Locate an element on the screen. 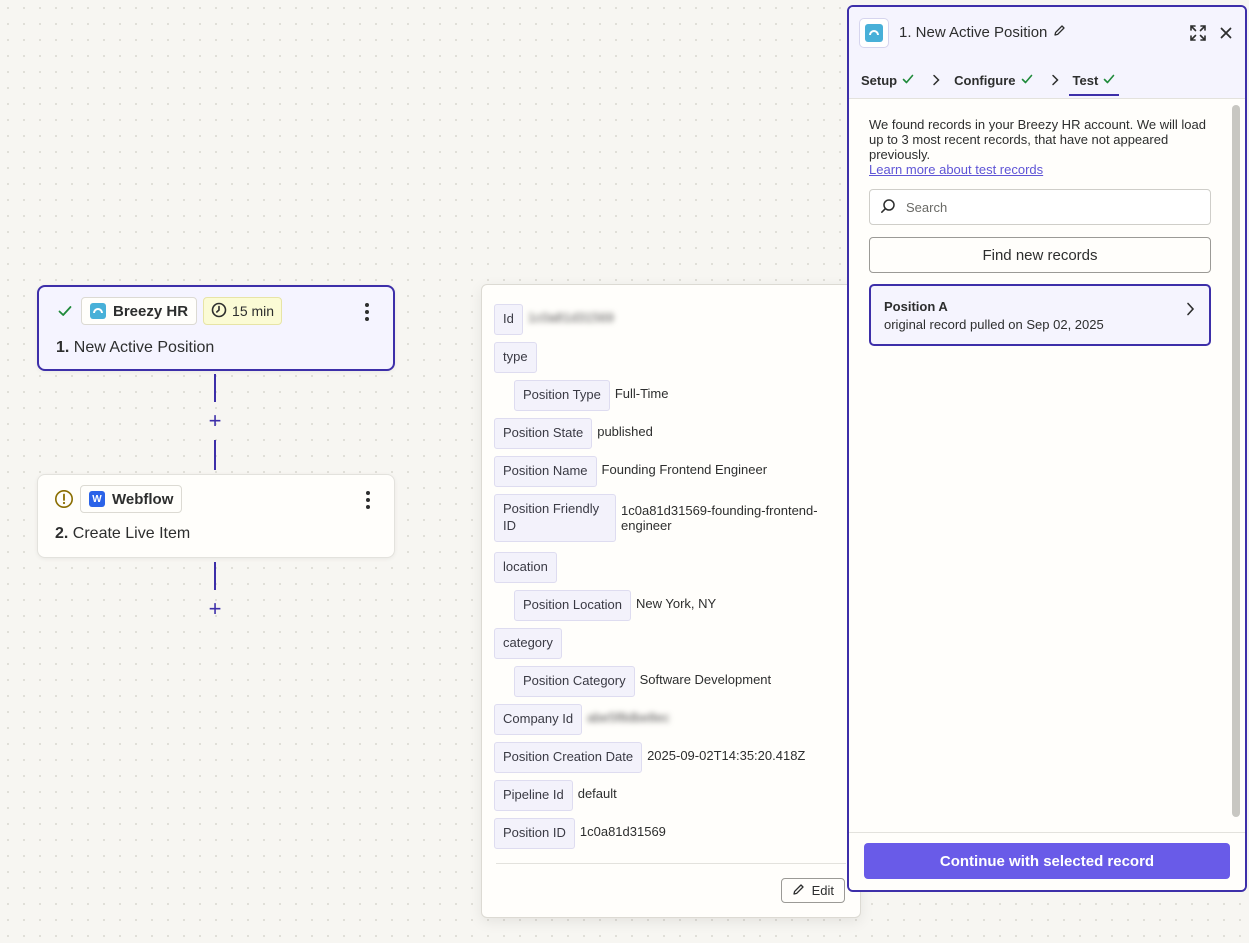  field-key: type is located at coordinates (515, 357).